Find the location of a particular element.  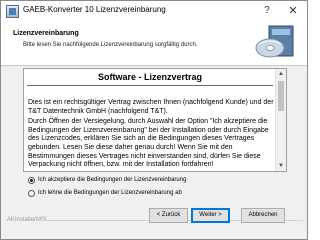

title-bar: GAEB-Konverter 10 Lizenzvereinbarung ? ✕ is located at coordinates (154, 11).